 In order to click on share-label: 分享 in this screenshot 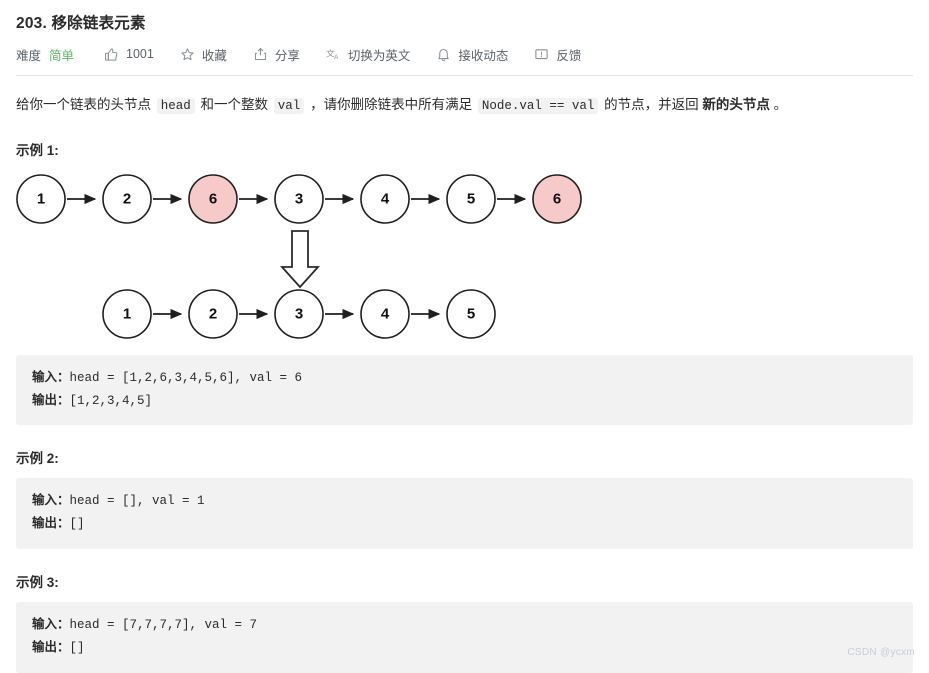, I will do `click(287, 55)`.